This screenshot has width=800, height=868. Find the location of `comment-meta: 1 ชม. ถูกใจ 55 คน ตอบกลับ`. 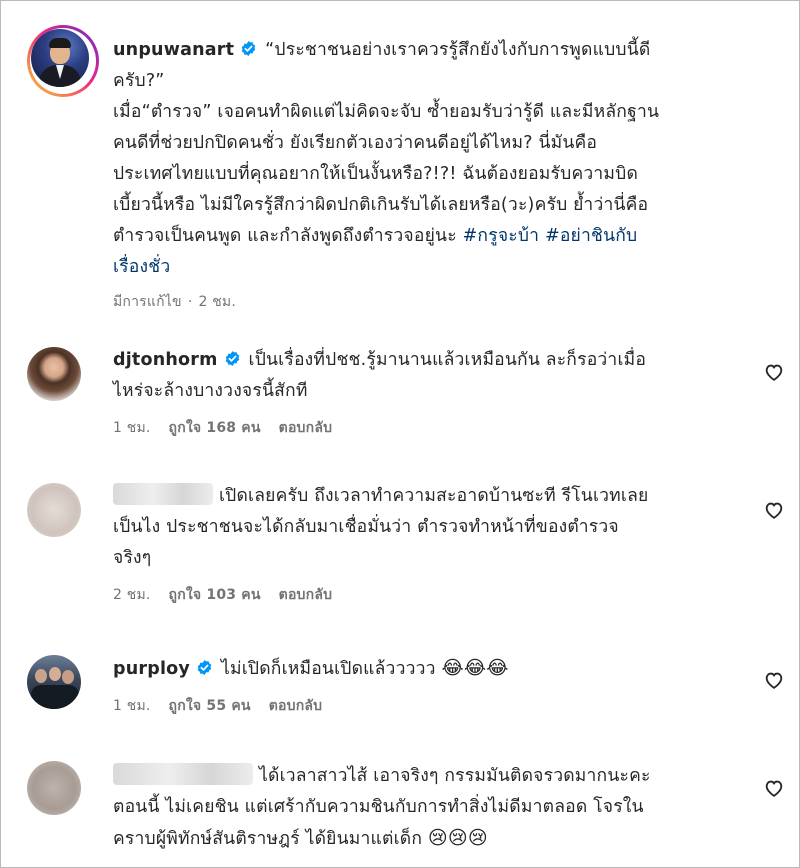

comment-meta: 1 ชม. ถูกใจ 55 คน ตอบกลับ is located at coordinates (433, 706).